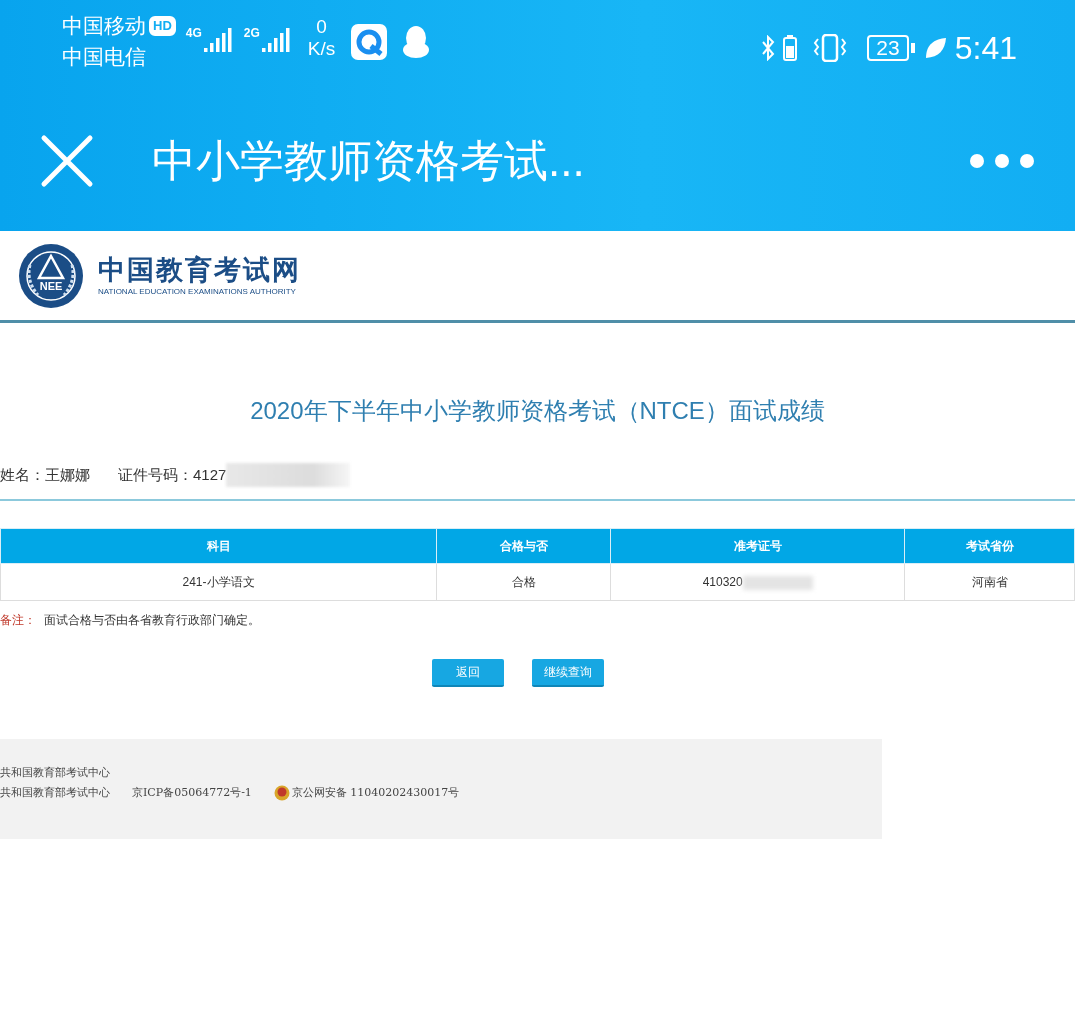 The width and height of the screenshot is (1075, 1021). Describe the element at coordinates (912, 48) in the screenshot. I see `battery-tip-icon` at that location.